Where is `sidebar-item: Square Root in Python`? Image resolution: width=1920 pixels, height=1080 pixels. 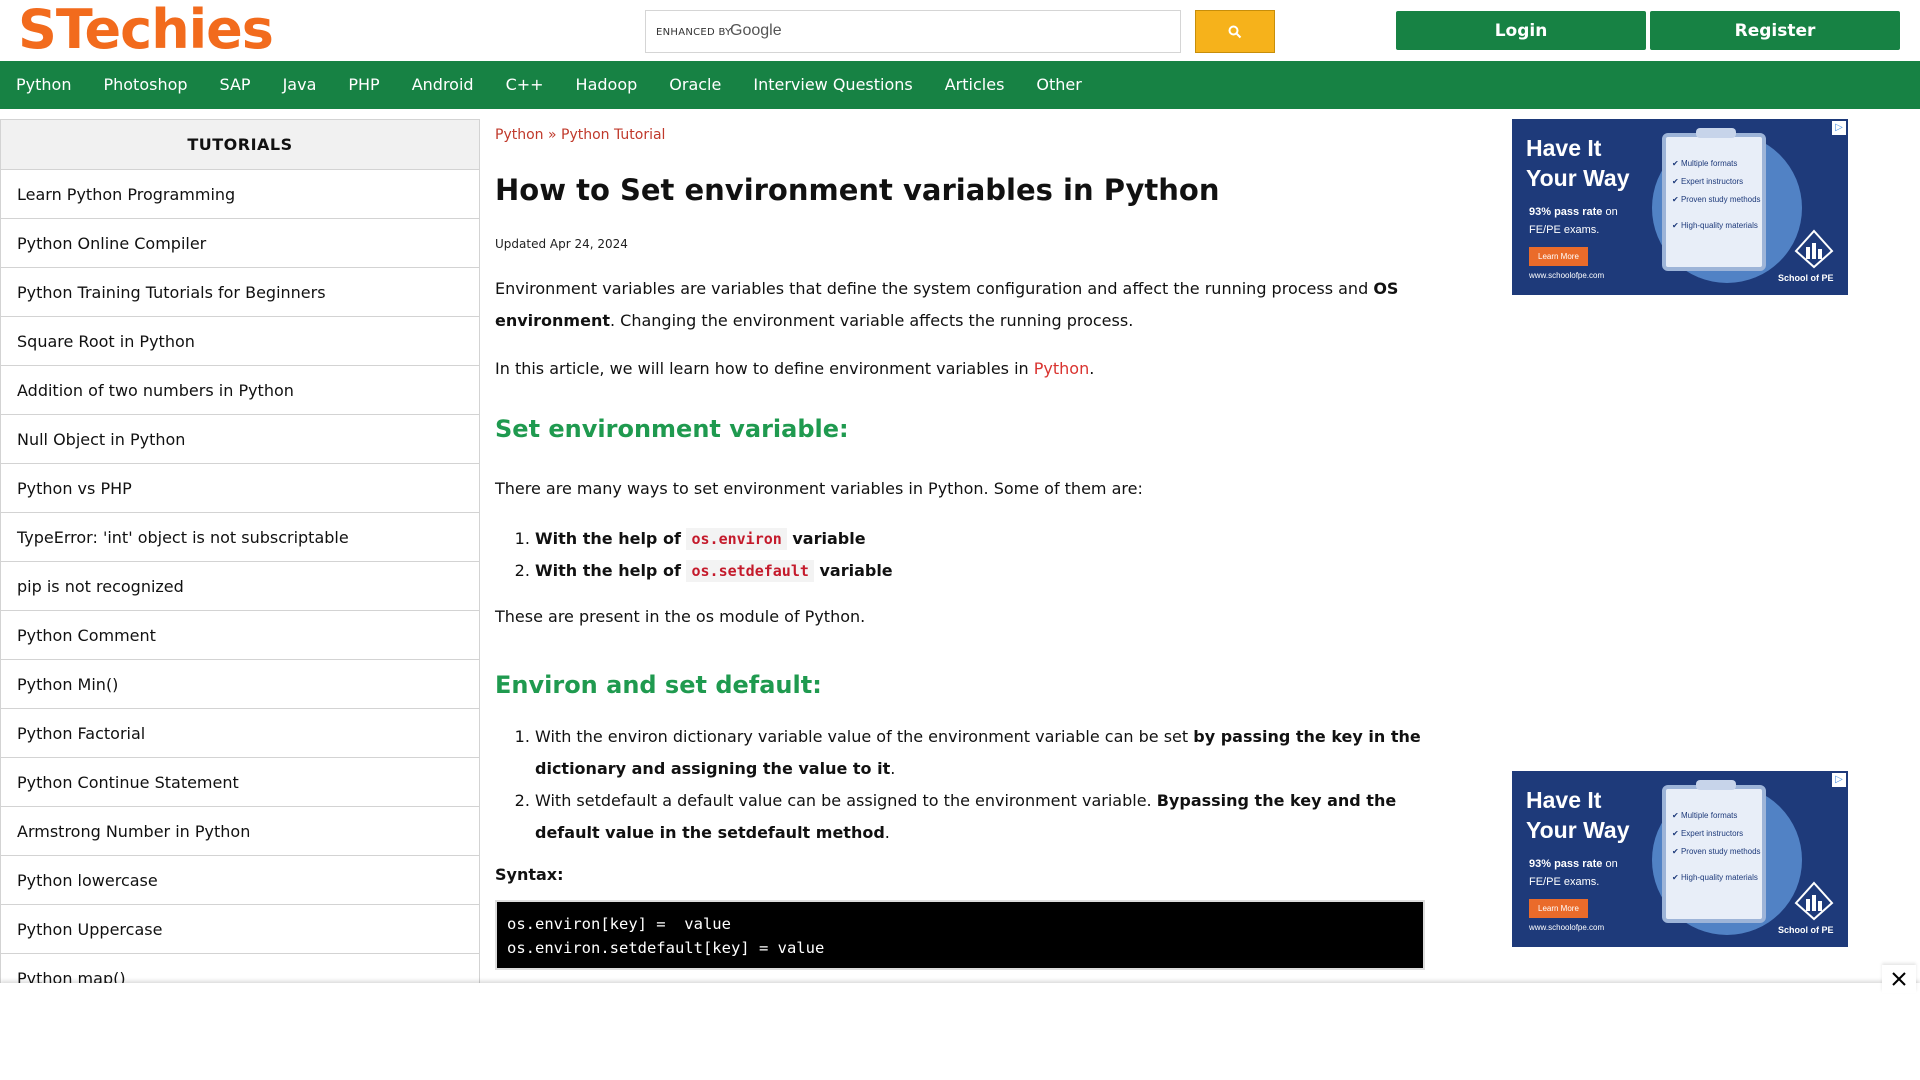 sidebar-item: Square Root in Python is located at coordinates (240, 341).